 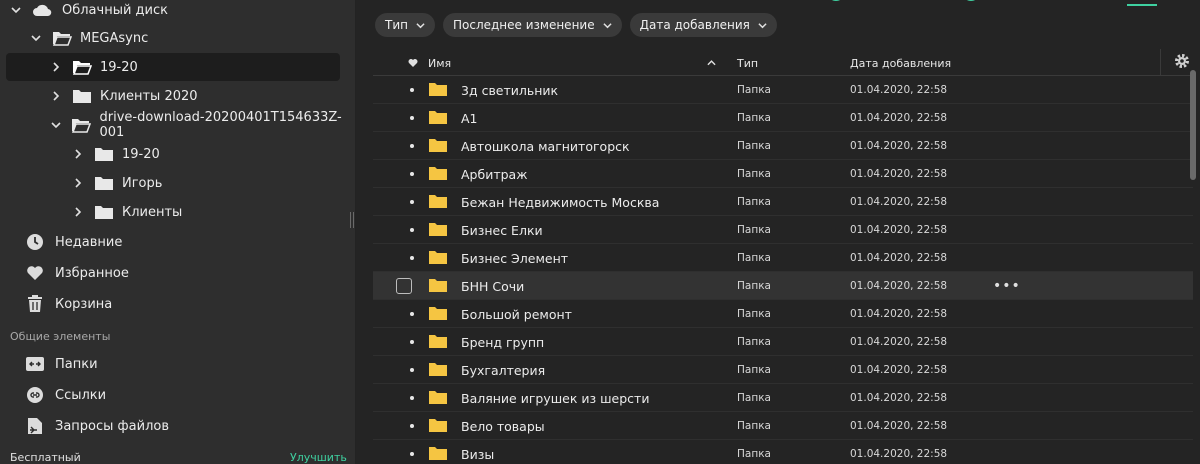 What do you see at coordinates (42, 10) in the screenshot?
I see `cloud-icon` at bounding box center [42, 10].